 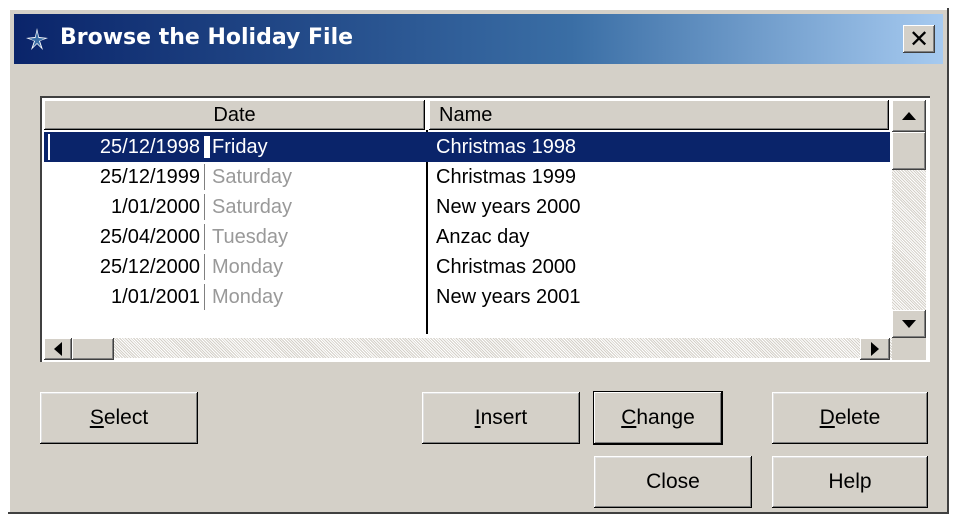 I want to click on table-row: 25/04/2000 Tuesday Anzac day, so click(x=467, y=237).